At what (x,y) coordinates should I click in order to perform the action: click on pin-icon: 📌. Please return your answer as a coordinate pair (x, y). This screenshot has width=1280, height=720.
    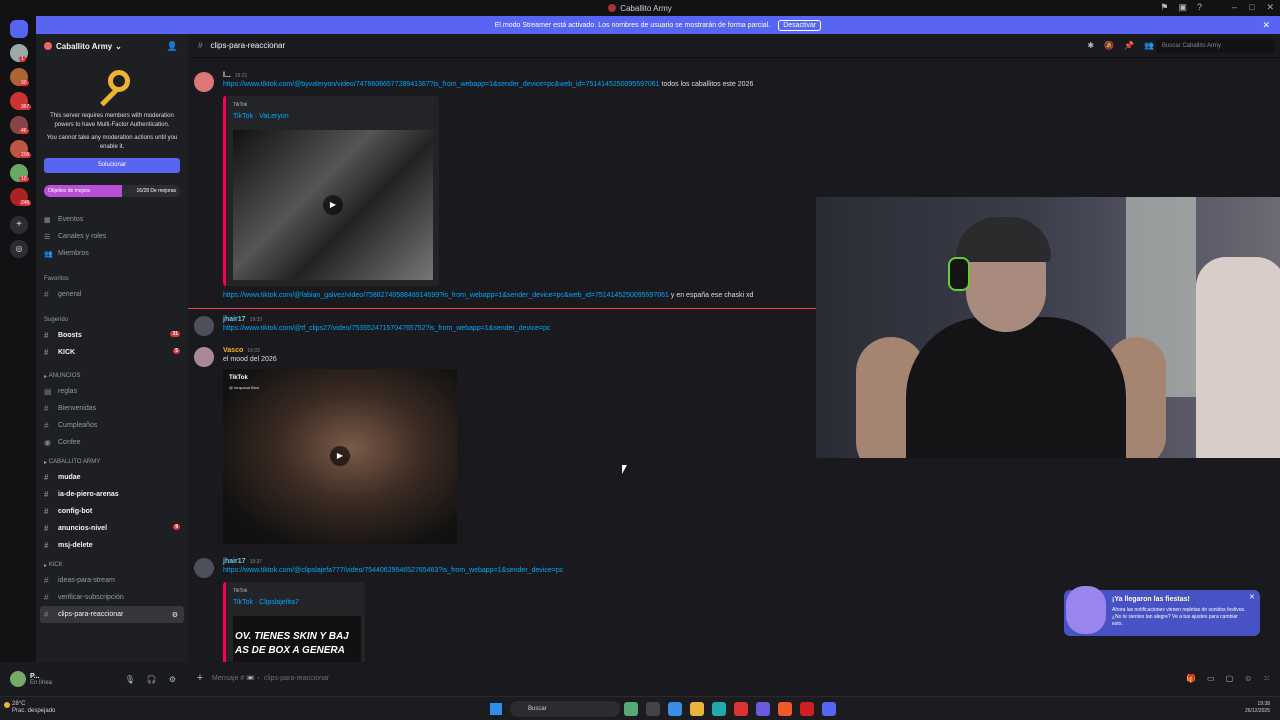
    Looking at the image, I should click on (1129, 45).